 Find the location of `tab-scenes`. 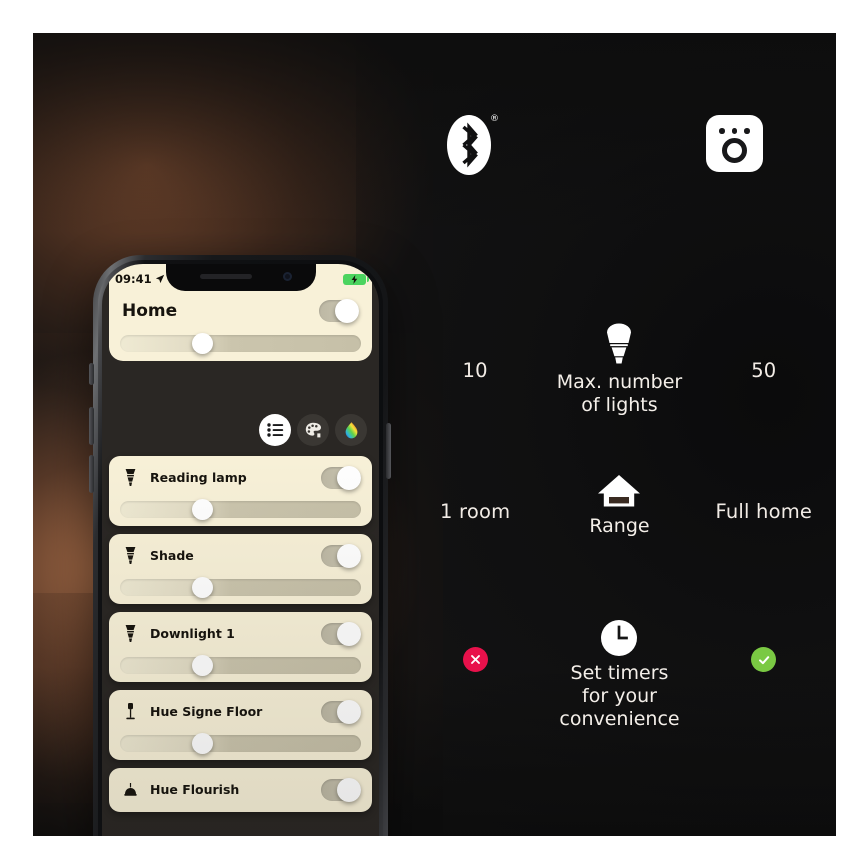

tab-scenes is located at coordinates (313, 430).